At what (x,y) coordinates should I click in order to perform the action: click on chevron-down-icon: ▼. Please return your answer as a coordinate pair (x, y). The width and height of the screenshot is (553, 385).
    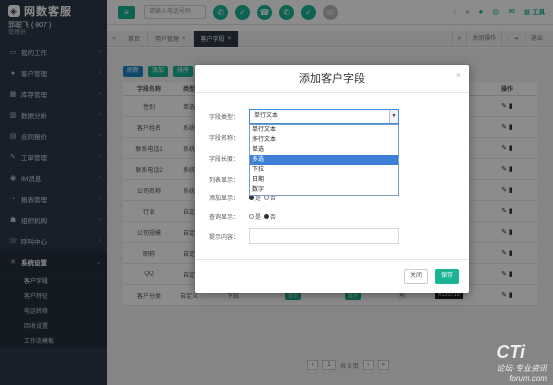
    Looking at the image, I should click on (393, 116).